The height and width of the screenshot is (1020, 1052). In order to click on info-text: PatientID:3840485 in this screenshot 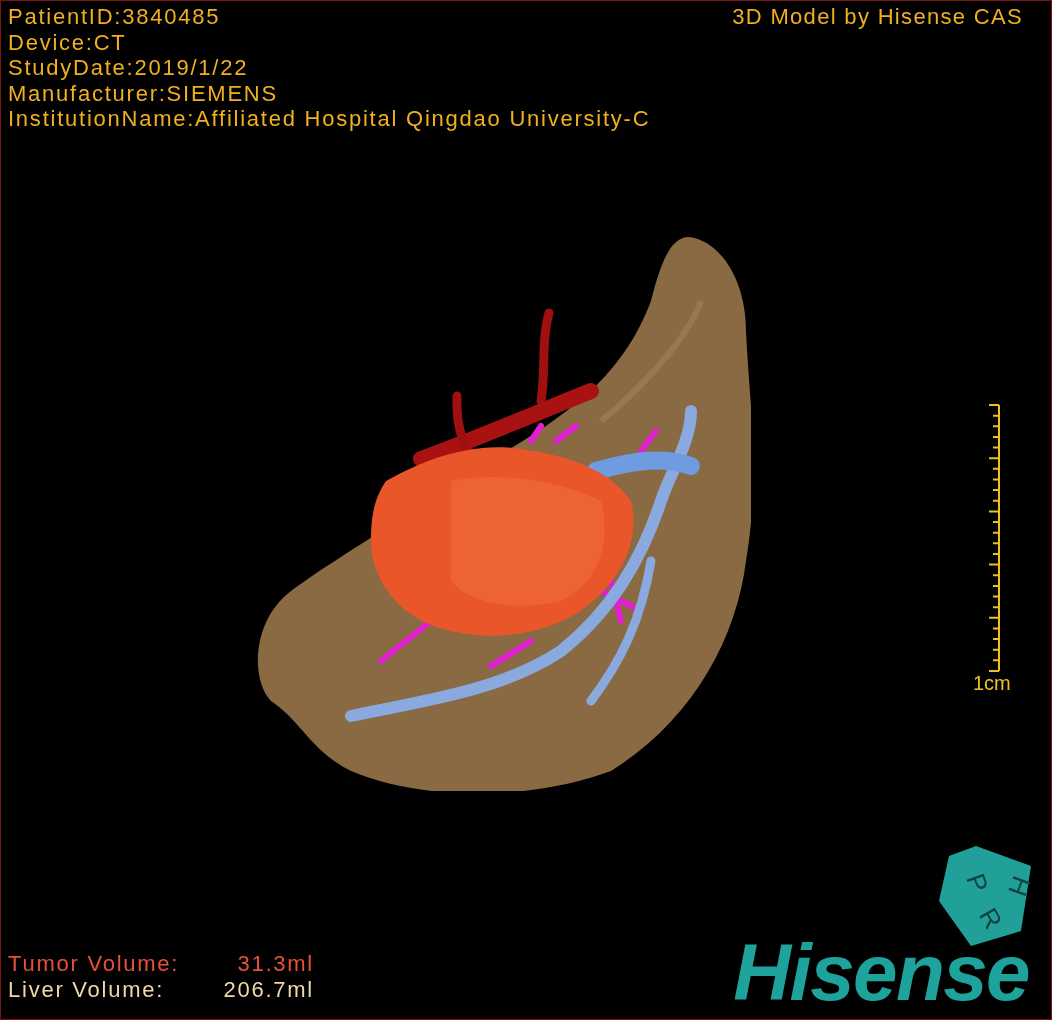, I will do `click(115, 17)`.